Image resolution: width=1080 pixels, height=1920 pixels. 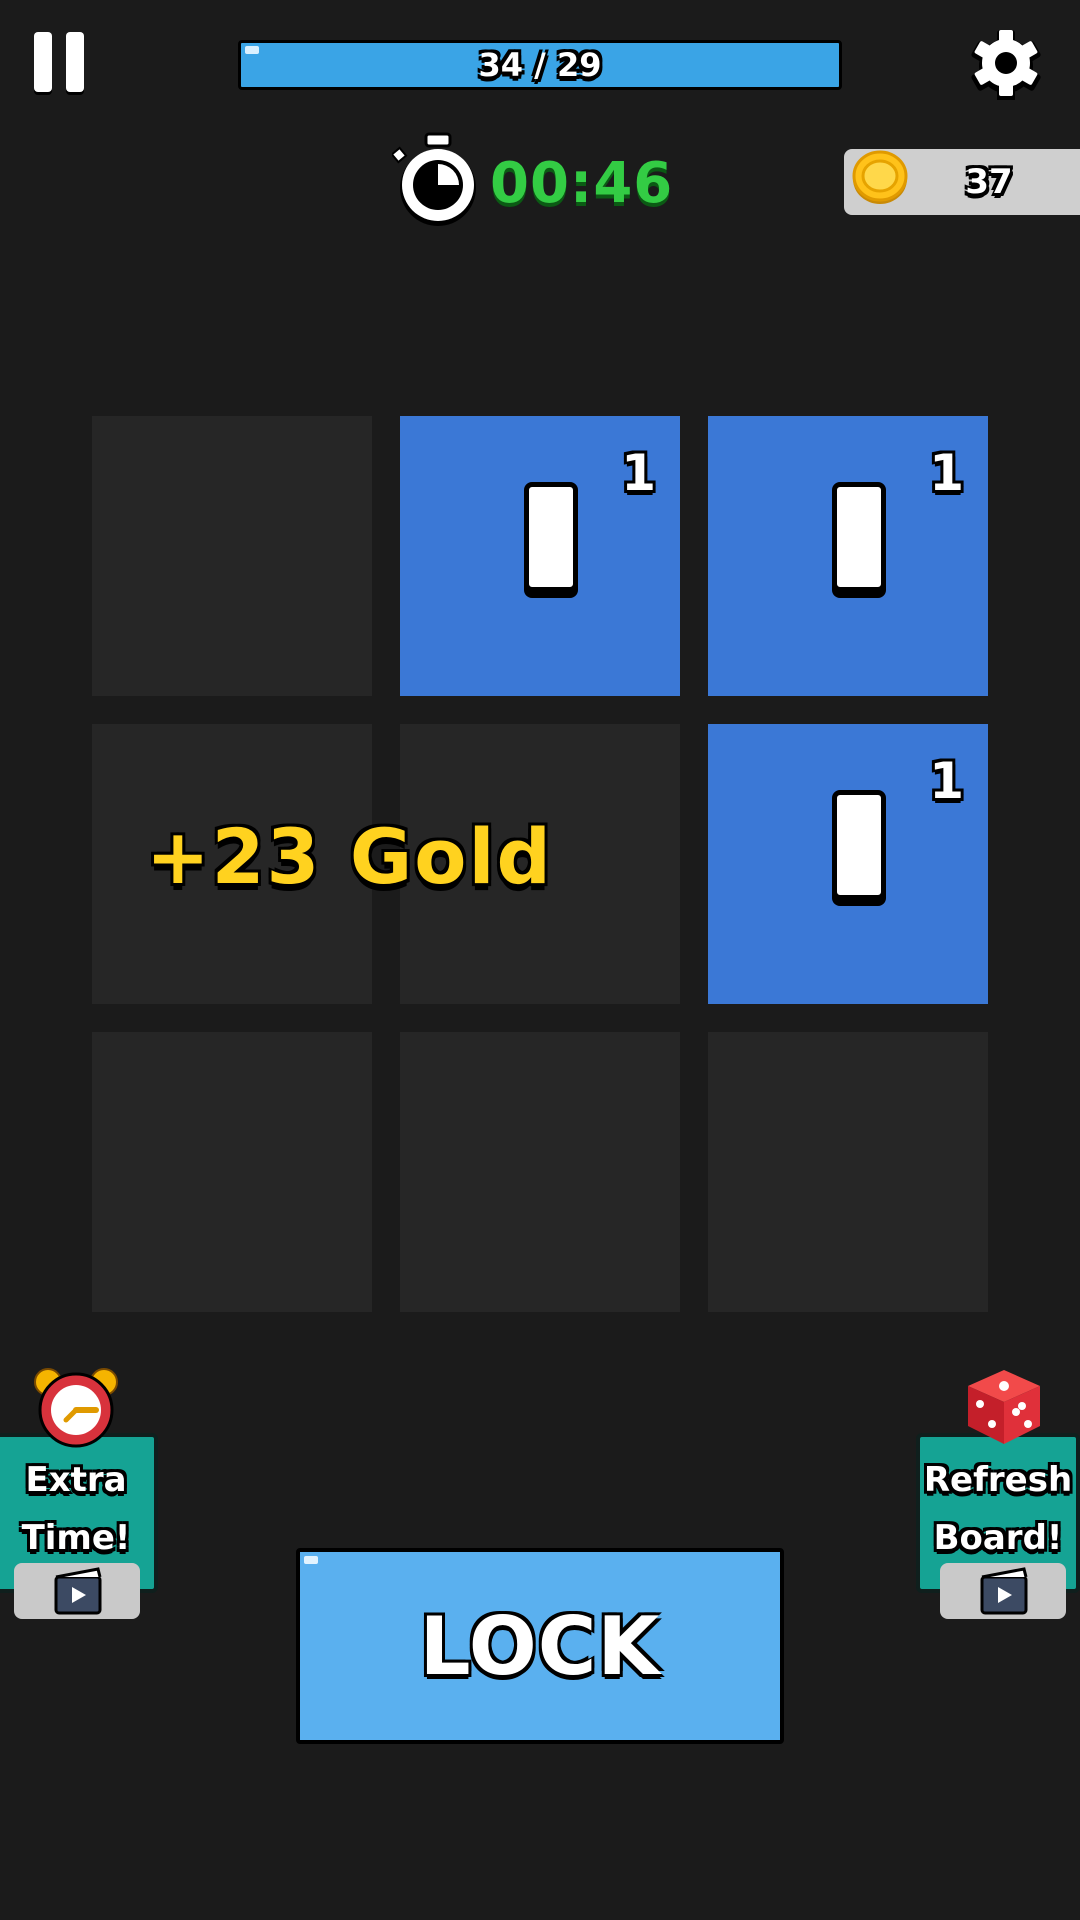 I want to click on refresh-board-label-line1: Refresh, so click(x=998, y=1480).